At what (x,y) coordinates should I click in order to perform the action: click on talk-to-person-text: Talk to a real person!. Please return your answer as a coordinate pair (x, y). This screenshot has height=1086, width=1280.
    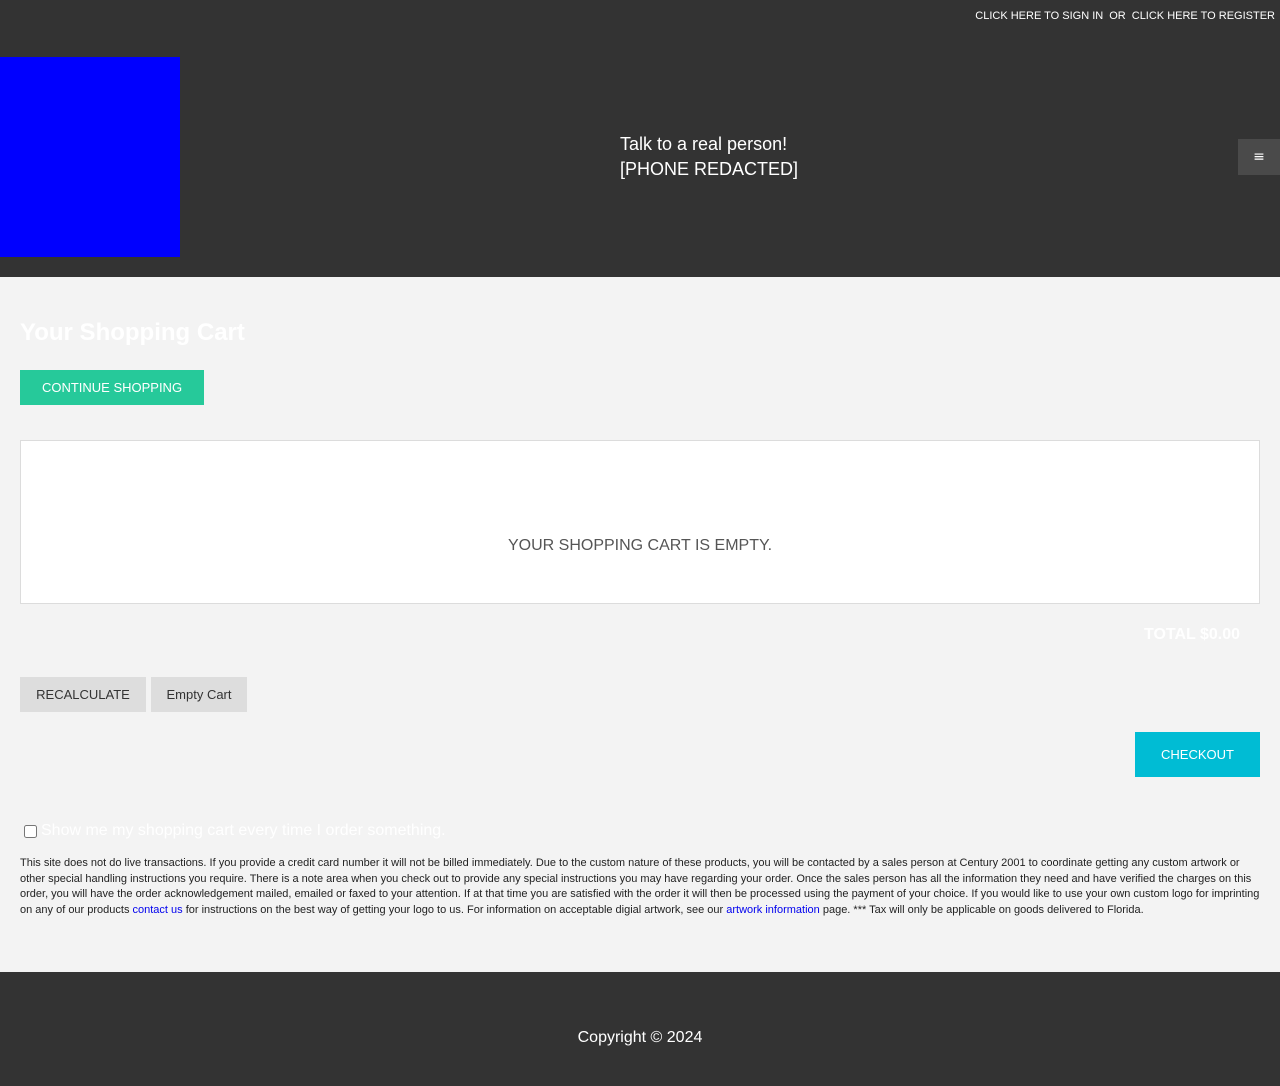
    Looking at the image, I should click on (704, 144).